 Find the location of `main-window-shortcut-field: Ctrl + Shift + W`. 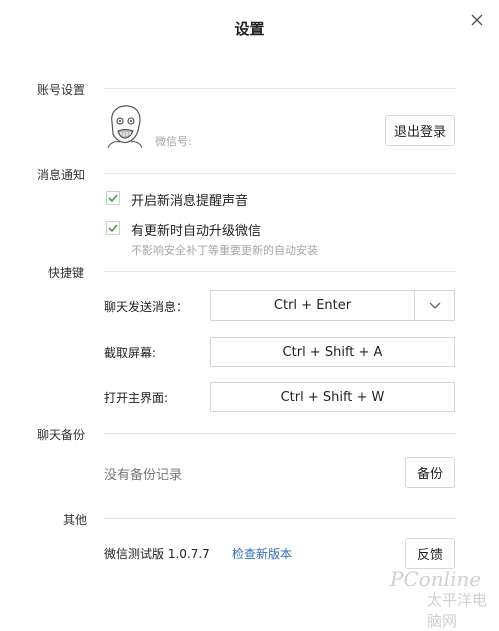

main-window-shortcut-field: Ctrl + Shift + W is located at coordinates (332, 397).